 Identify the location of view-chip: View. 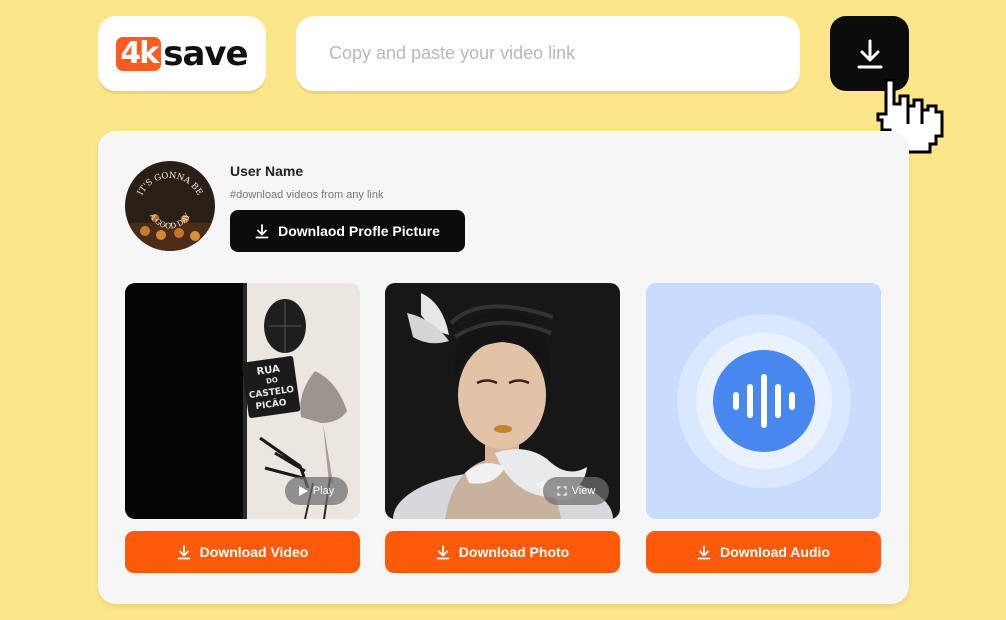
(576, 491).